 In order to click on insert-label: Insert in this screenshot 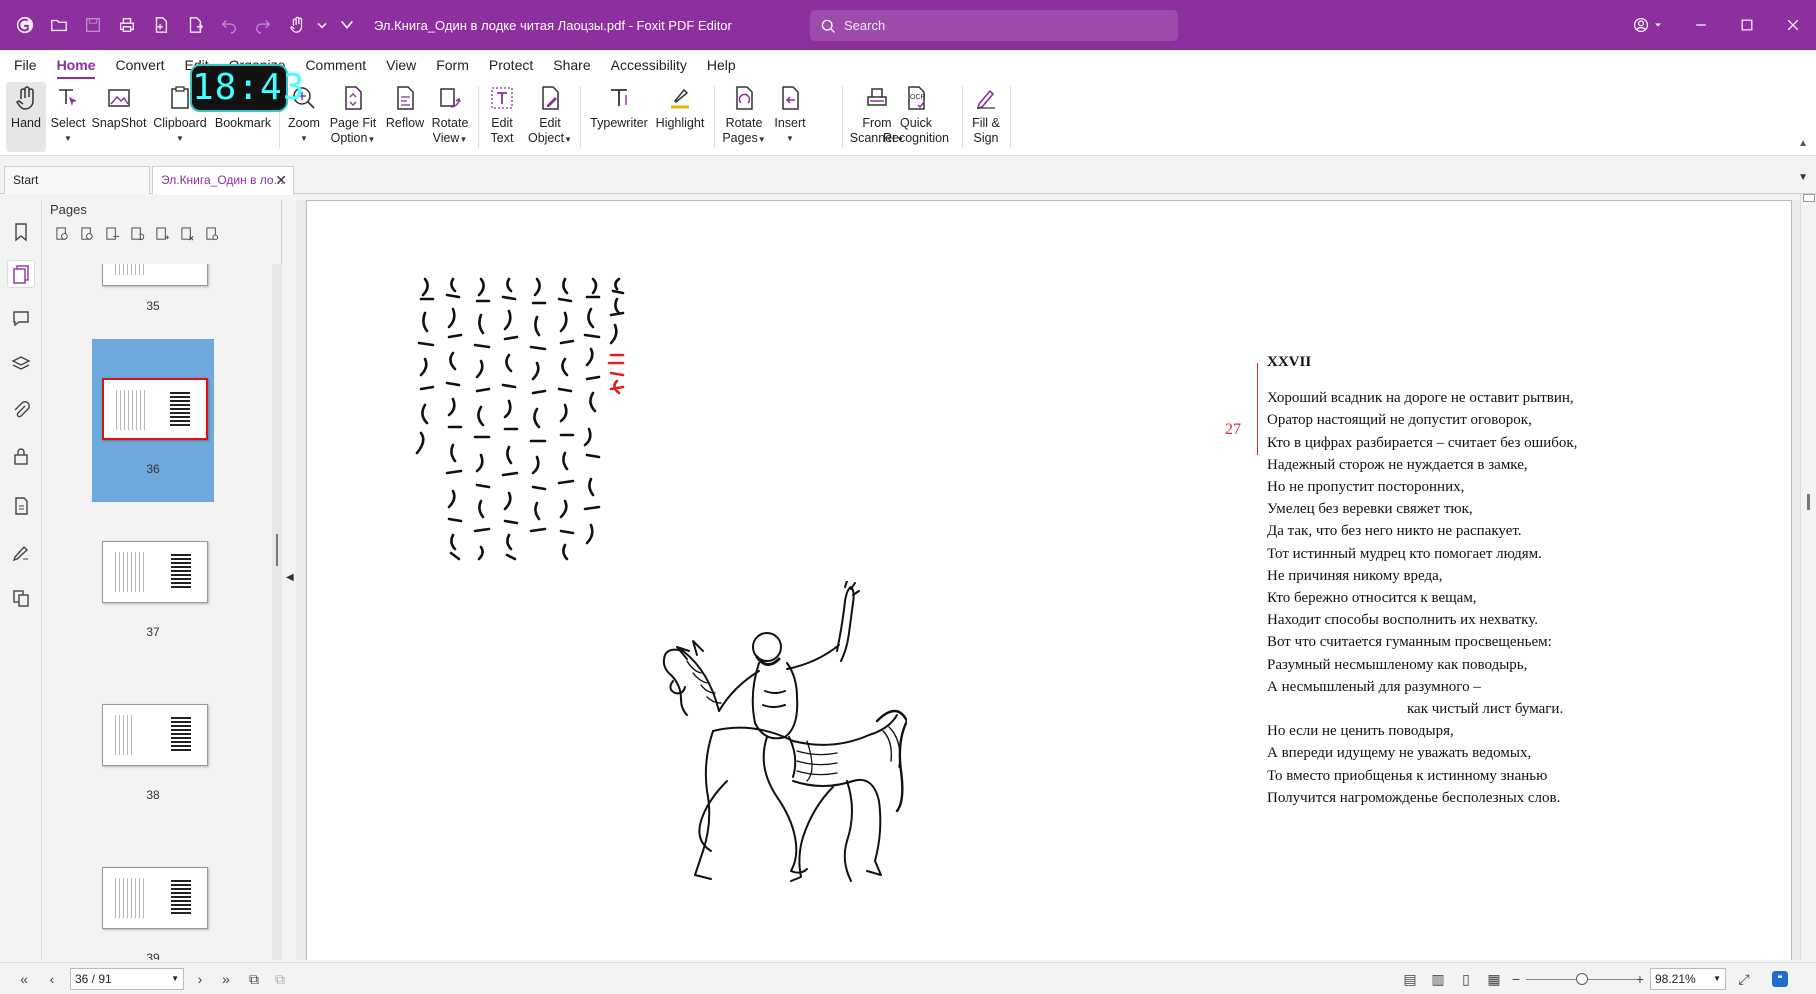, I will do `click(790, 123)`.